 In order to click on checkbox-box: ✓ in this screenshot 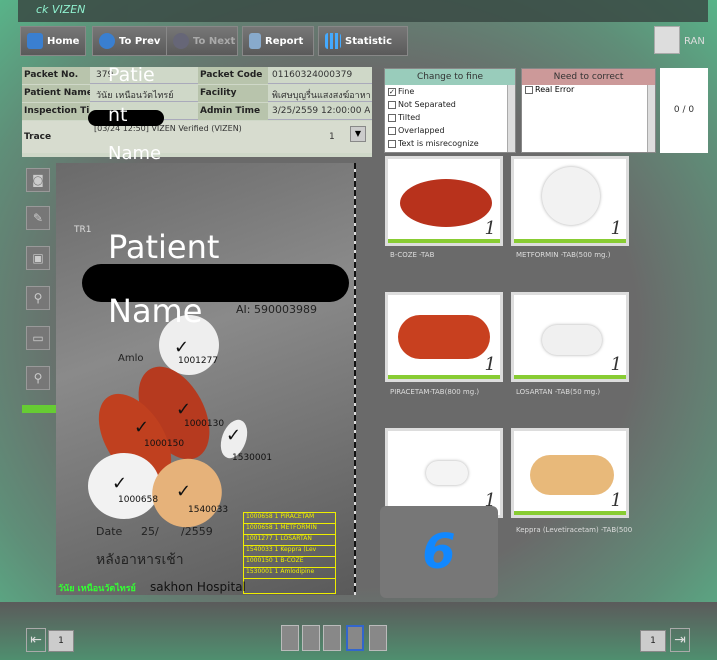, I will do `click(392, 91)`.